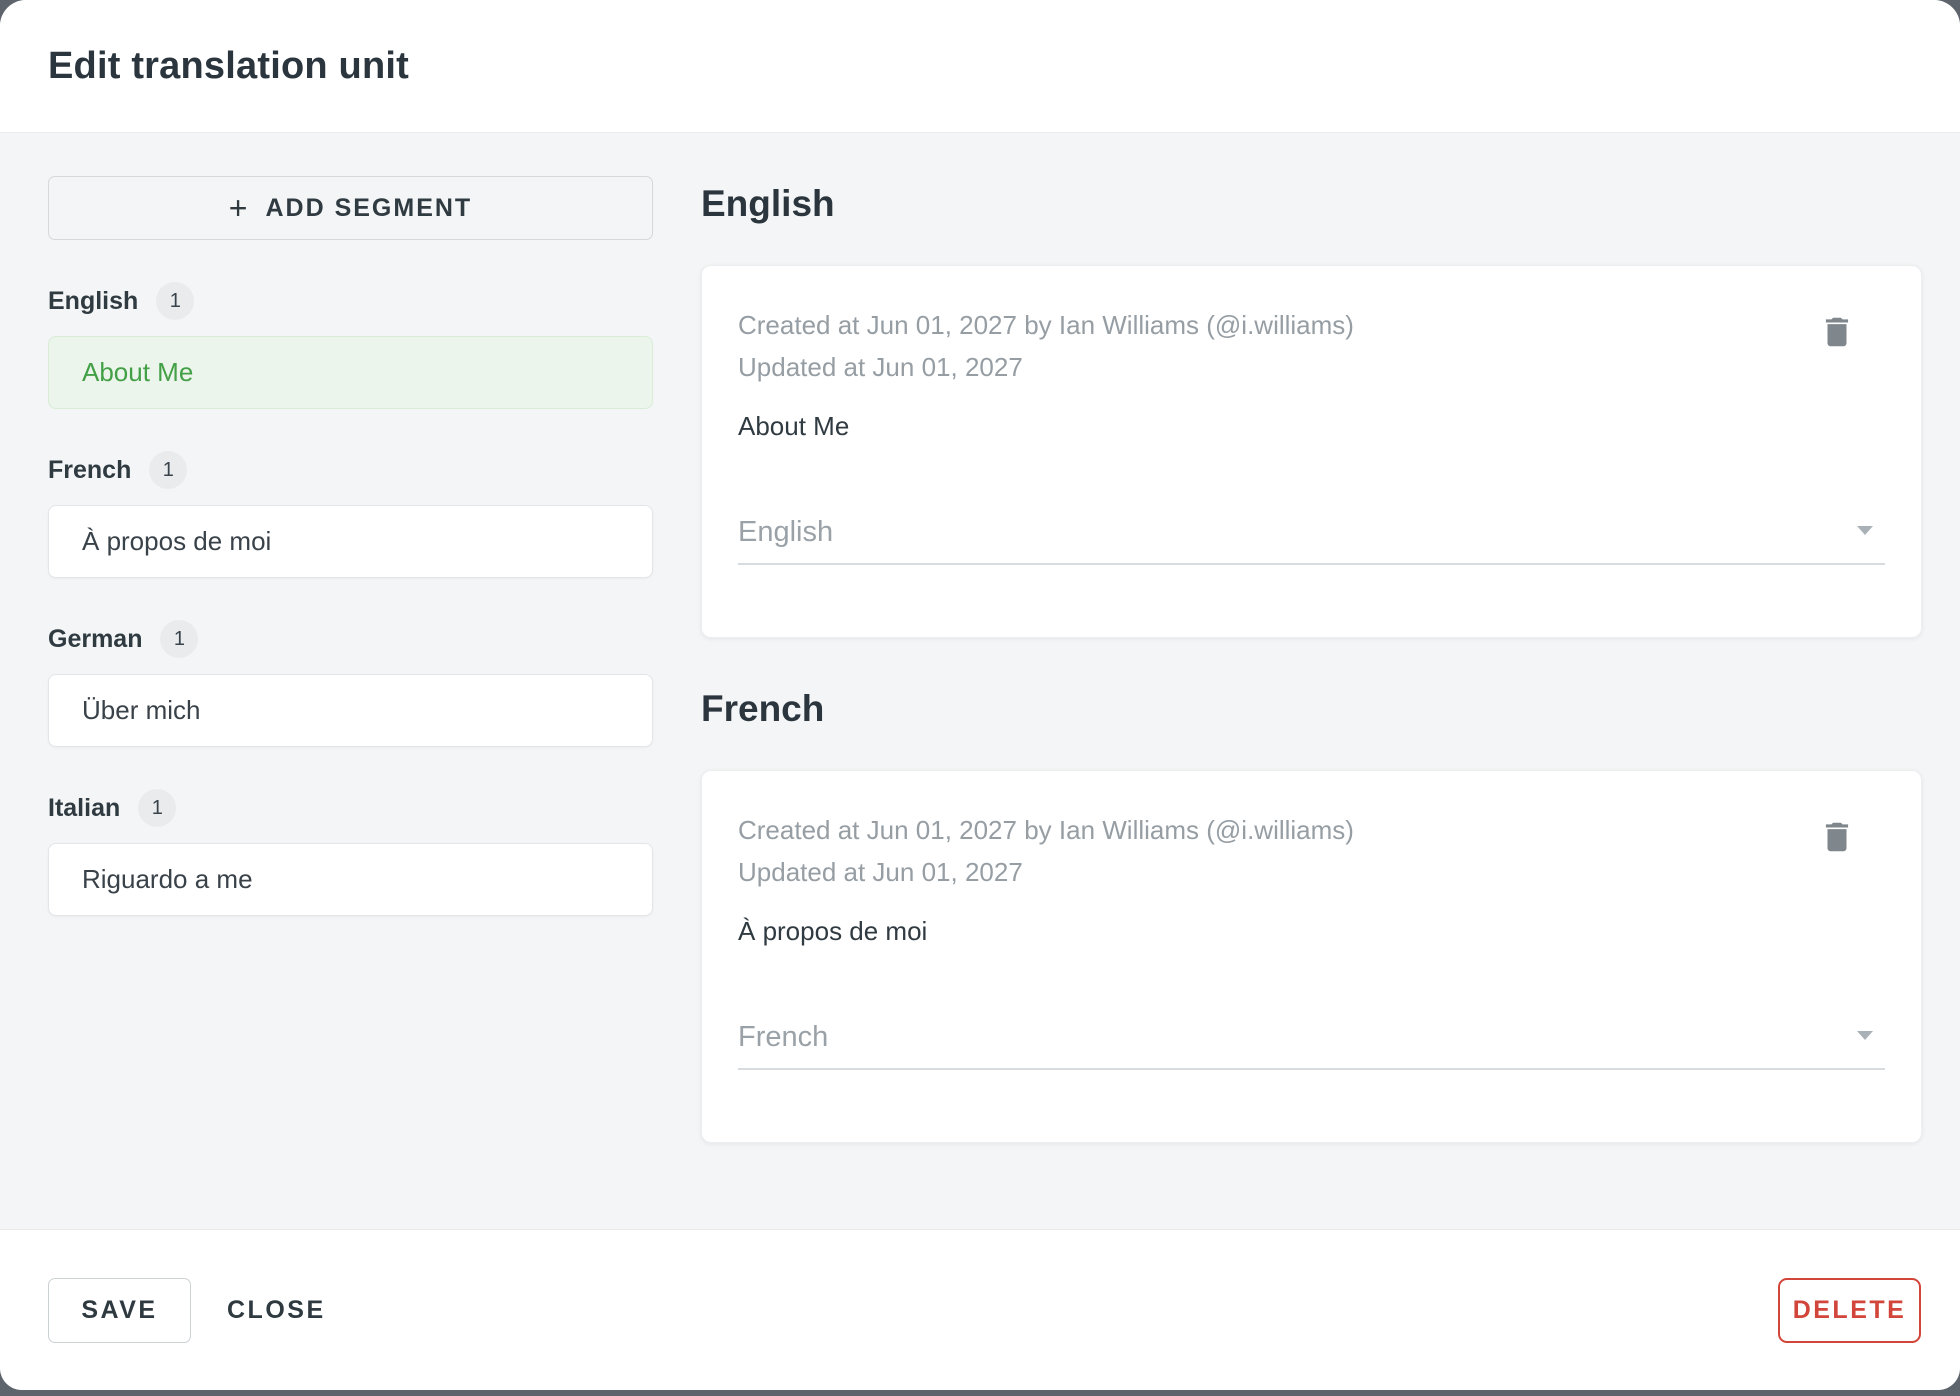 The width and height of the screenshot is (1960, 1396). What do you see at coordinates (980, 66) in the screenshot?
I see `dialog-header: Edit translation unit` at bounding box center [980, 66].